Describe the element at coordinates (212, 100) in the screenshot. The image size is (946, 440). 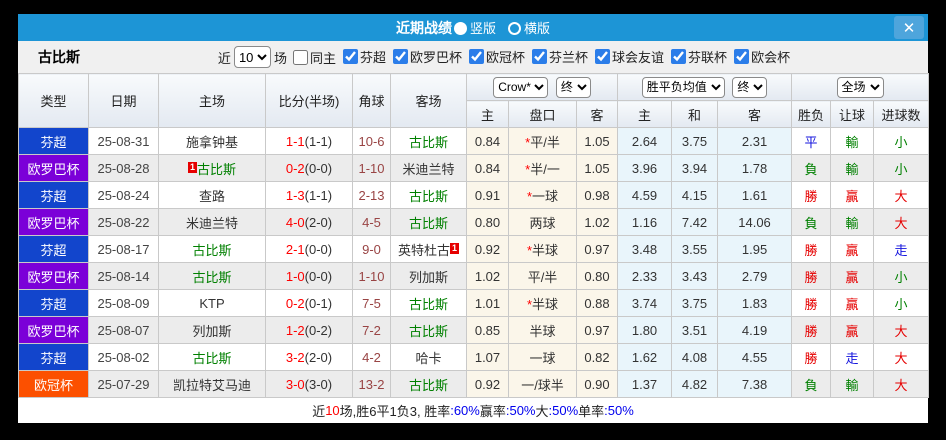
I see `col-header-home: 主场` at that location.